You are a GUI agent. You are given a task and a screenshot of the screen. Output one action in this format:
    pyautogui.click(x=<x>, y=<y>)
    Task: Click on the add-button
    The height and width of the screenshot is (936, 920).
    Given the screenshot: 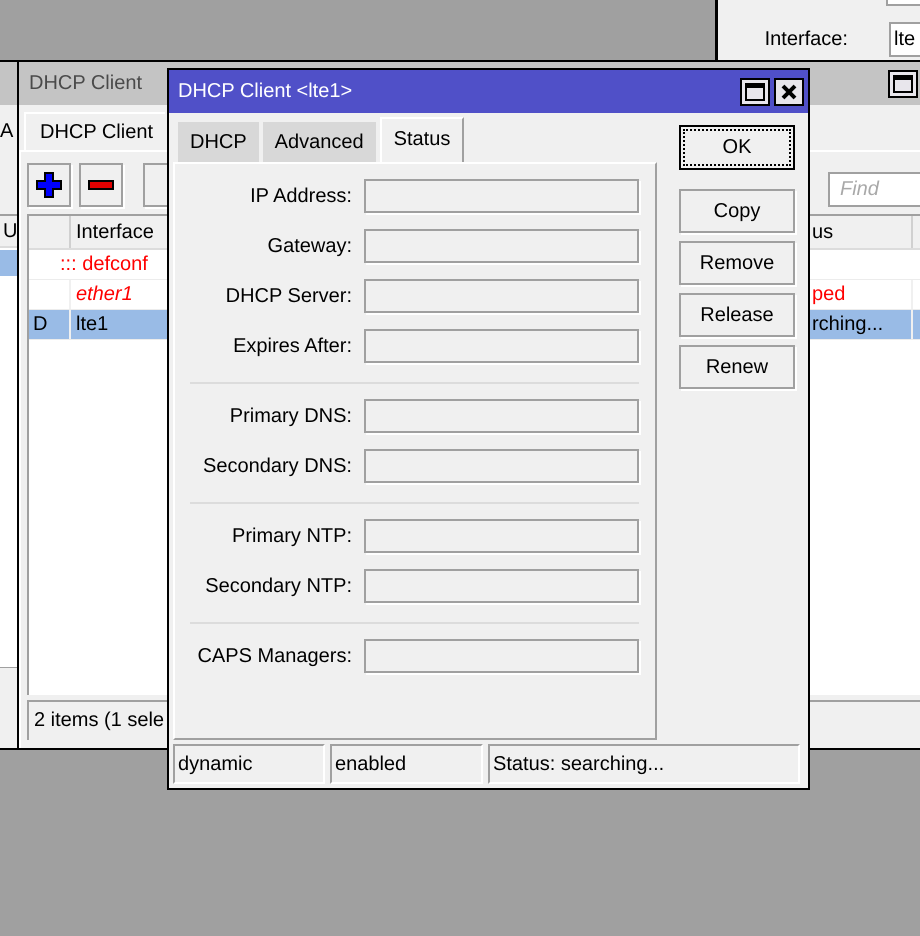 What is the action you would take?
    pyautogui.click(x=49, y=185)
    